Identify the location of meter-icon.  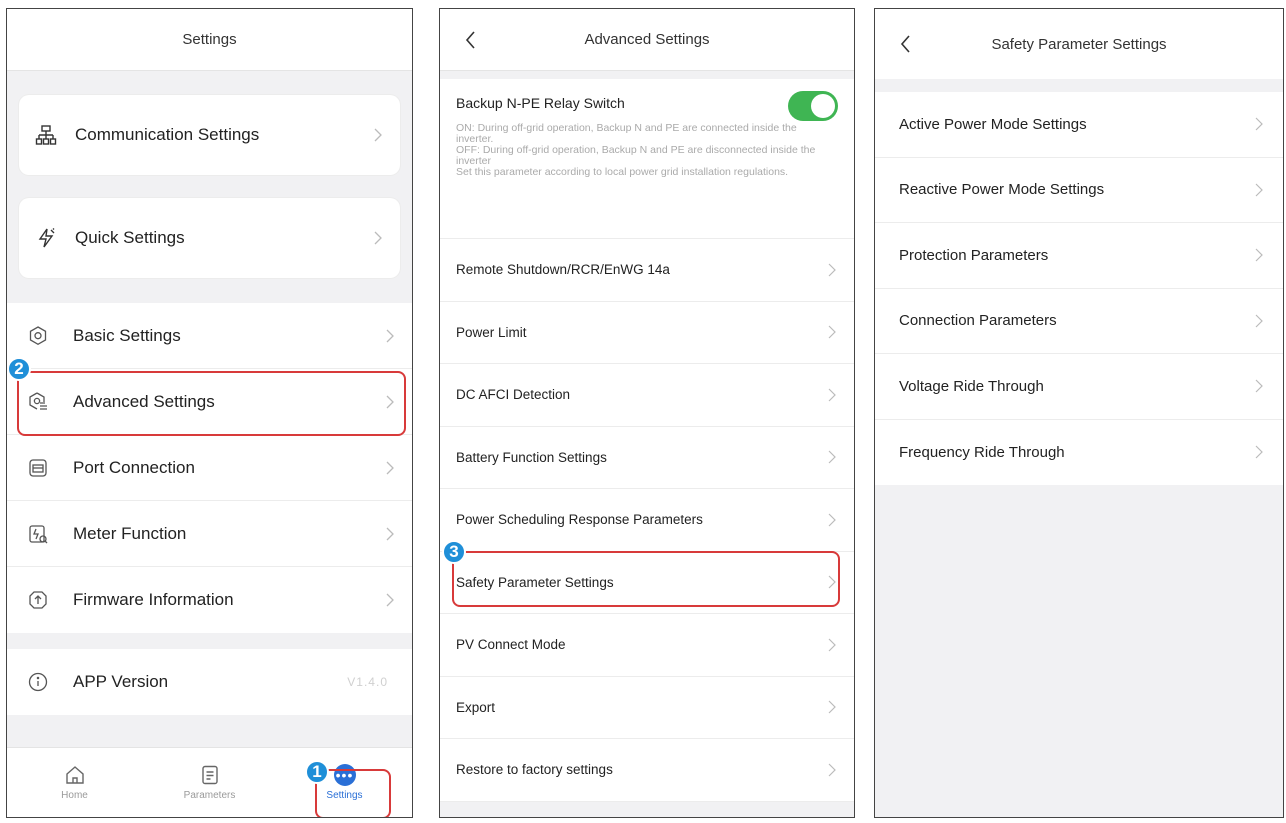
(38, 533).